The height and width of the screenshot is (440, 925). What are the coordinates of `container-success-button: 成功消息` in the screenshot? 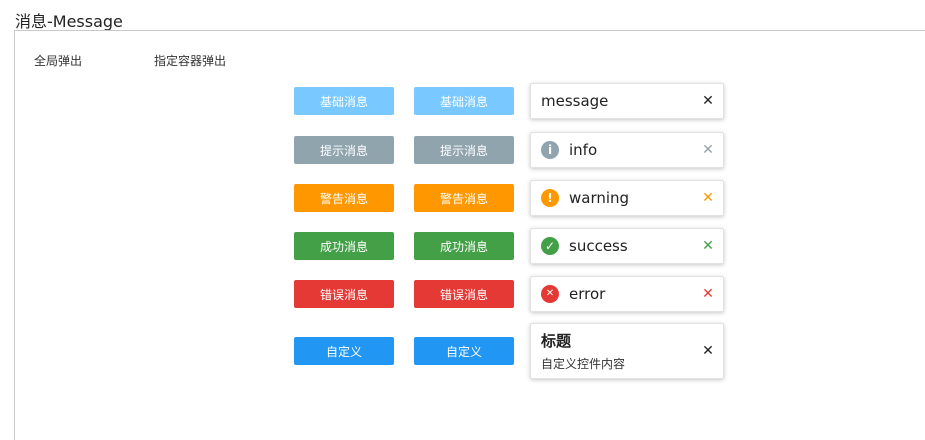 It's located at (464, 246).